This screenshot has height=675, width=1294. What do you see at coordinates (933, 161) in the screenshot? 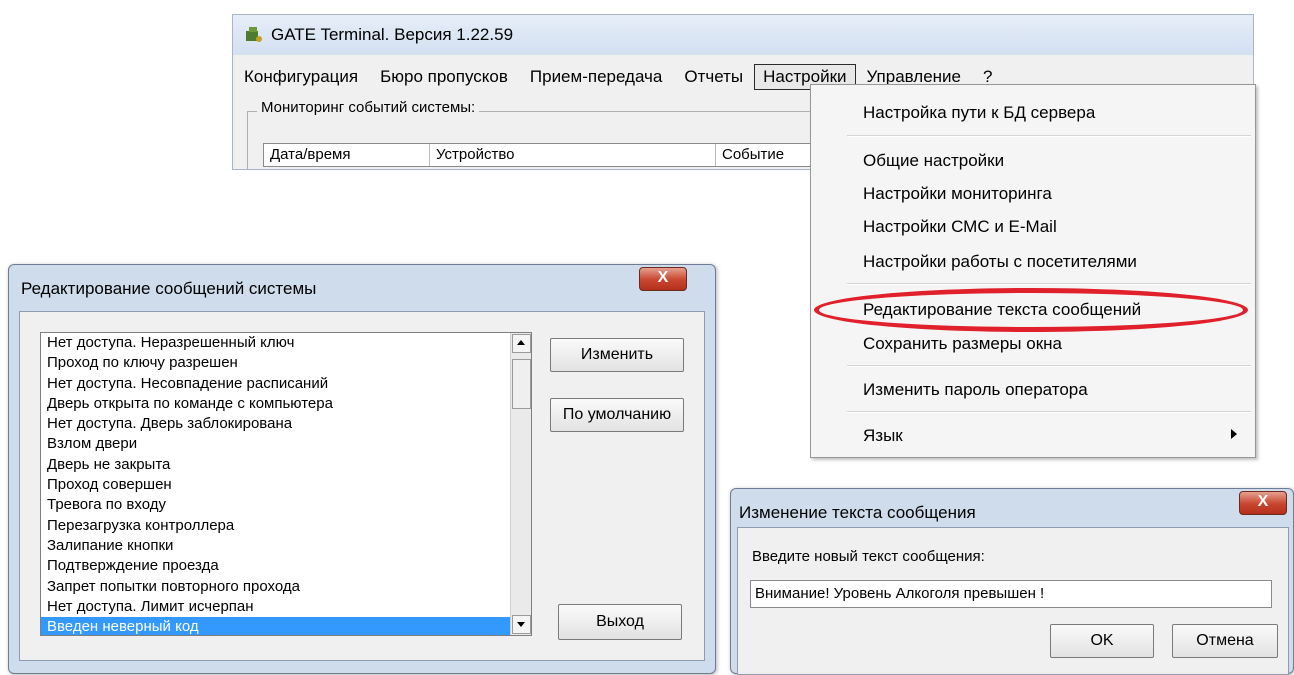
I see `menu-item-general-settings: Общие настройки` at bounding box center [933, 161].